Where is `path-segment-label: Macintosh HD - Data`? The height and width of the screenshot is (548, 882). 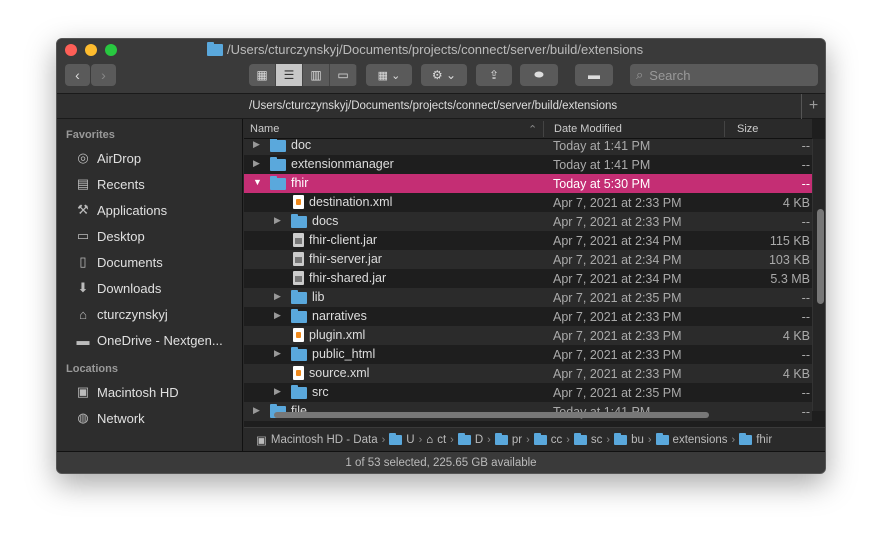
path-segment-label: Macintosh HD - Data is located at coordinates (324, 439).